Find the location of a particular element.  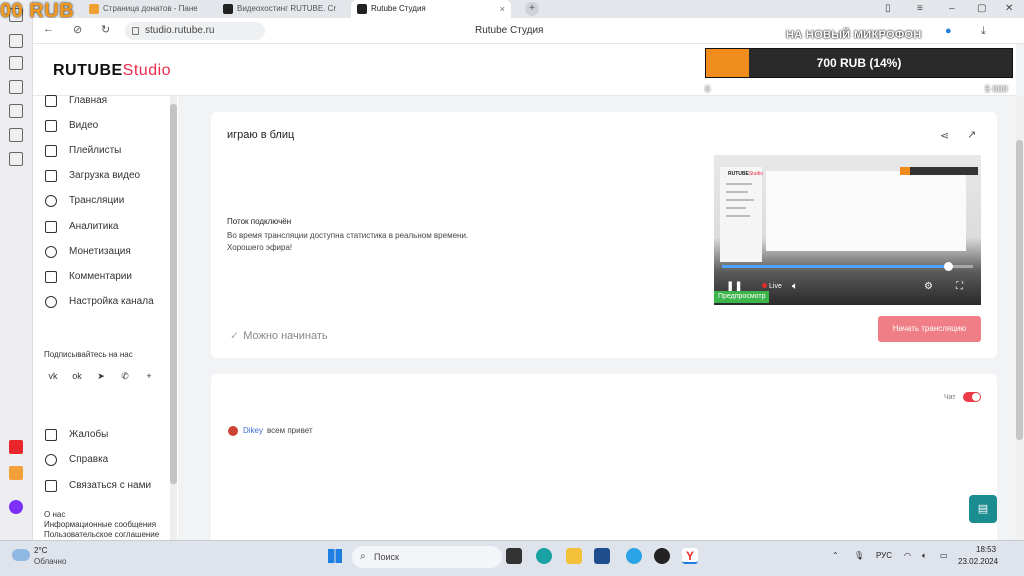

vk-icon: vk is located at coordinates (53, 376).